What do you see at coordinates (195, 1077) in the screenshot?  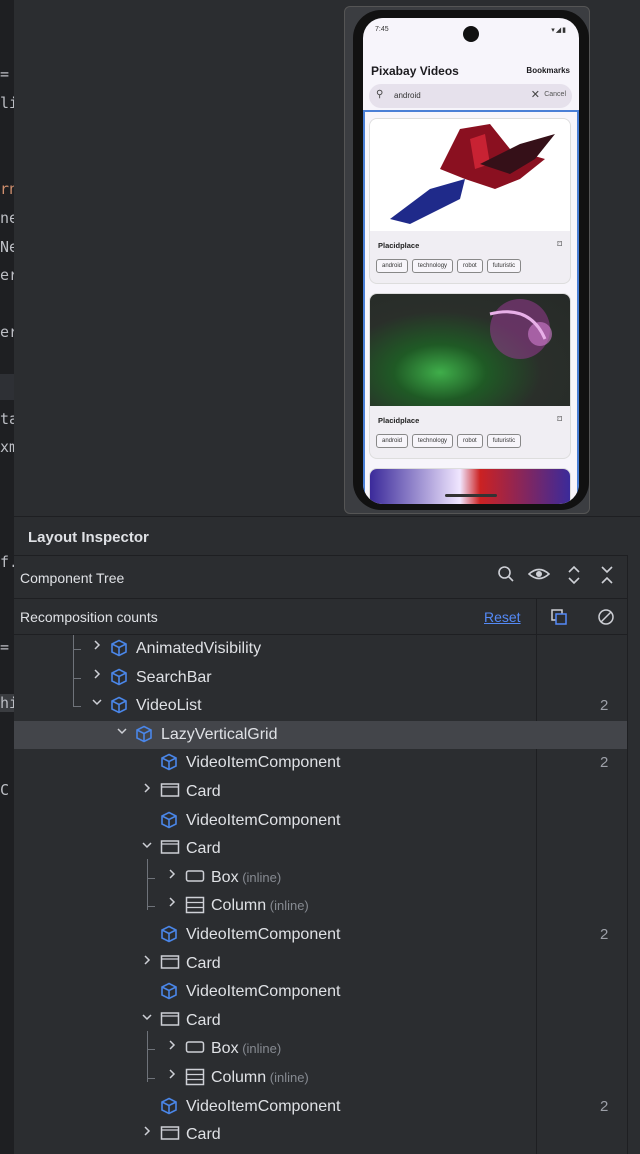 I see `column-icon` at bounding box center [195, 1077].